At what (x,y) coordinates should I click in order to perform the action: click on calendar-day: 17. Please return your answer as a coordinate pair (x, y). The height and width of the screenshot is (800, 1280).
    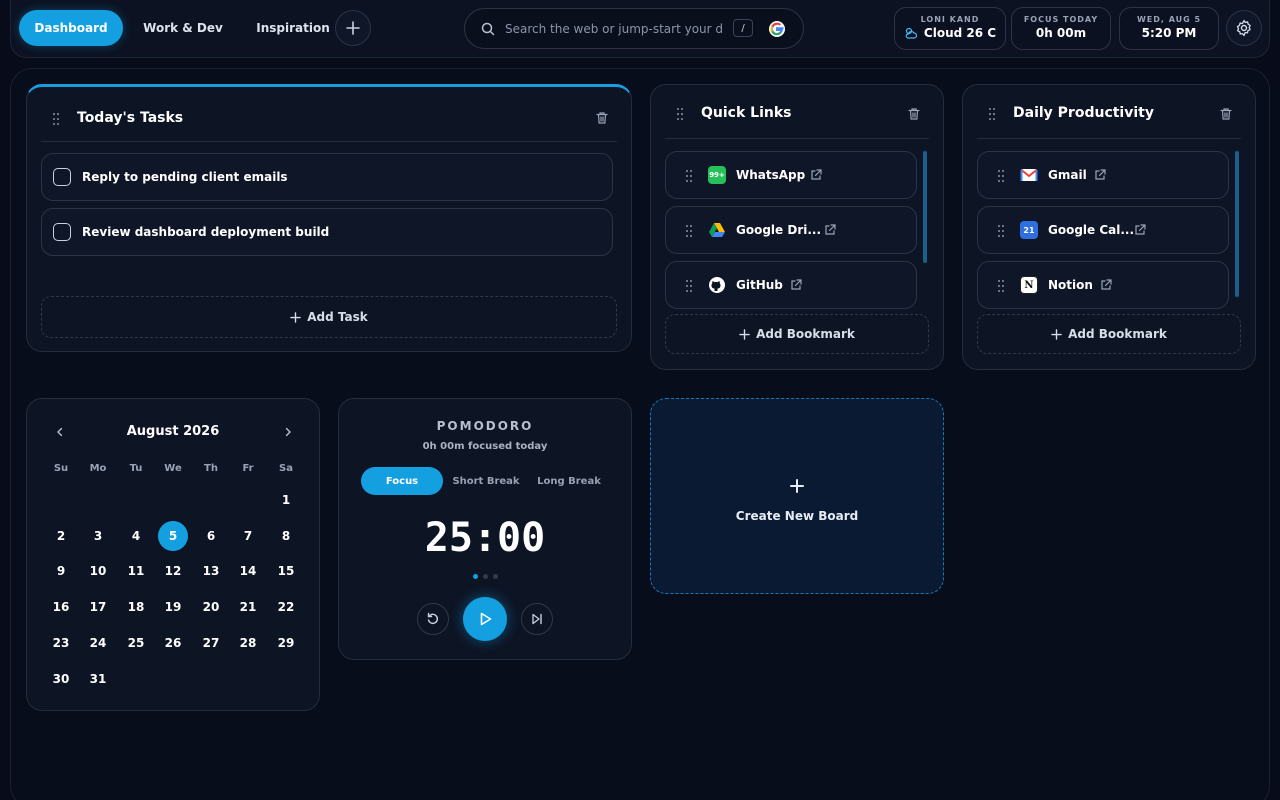
    Looking at the image, I should click on (98, 607).